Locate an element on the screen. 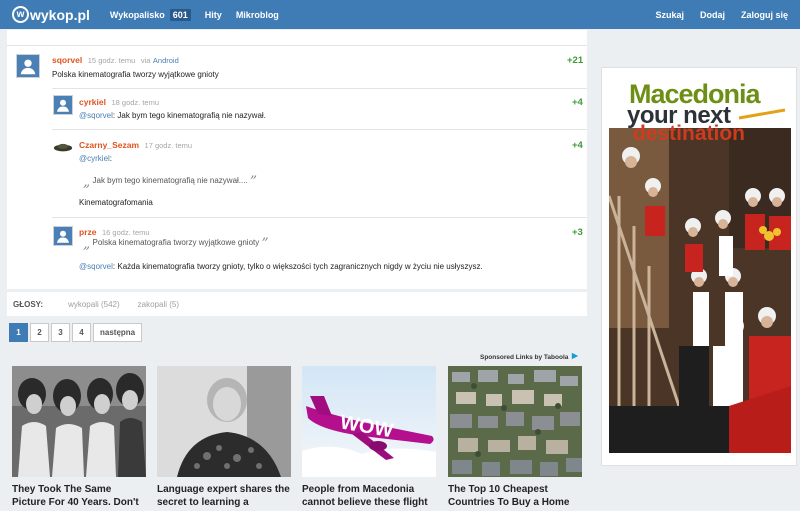  comment-time: 18 godz. temu is located at coordinates (135, 102).